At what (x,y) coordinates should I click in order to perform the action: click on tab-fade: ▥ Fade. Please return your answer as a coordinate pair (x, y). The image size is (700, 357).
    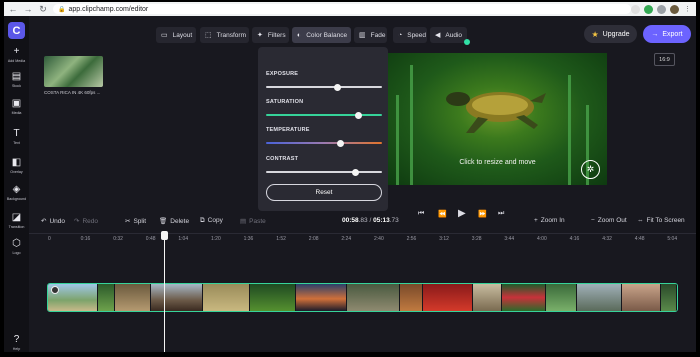
    Looking at the image, I should click on (370, 35).